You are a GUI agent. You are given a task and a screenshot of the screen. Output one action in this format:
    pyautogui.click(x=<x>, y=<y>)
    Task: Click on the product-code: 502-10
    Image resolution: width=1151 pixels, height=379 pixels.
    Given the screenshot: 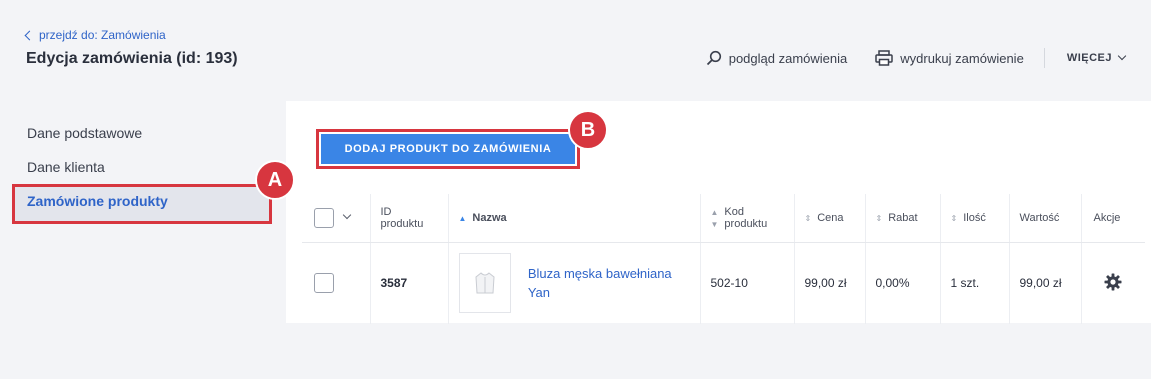 What is the action you would take?
    pyautogui.click(x=746, y=283)
    